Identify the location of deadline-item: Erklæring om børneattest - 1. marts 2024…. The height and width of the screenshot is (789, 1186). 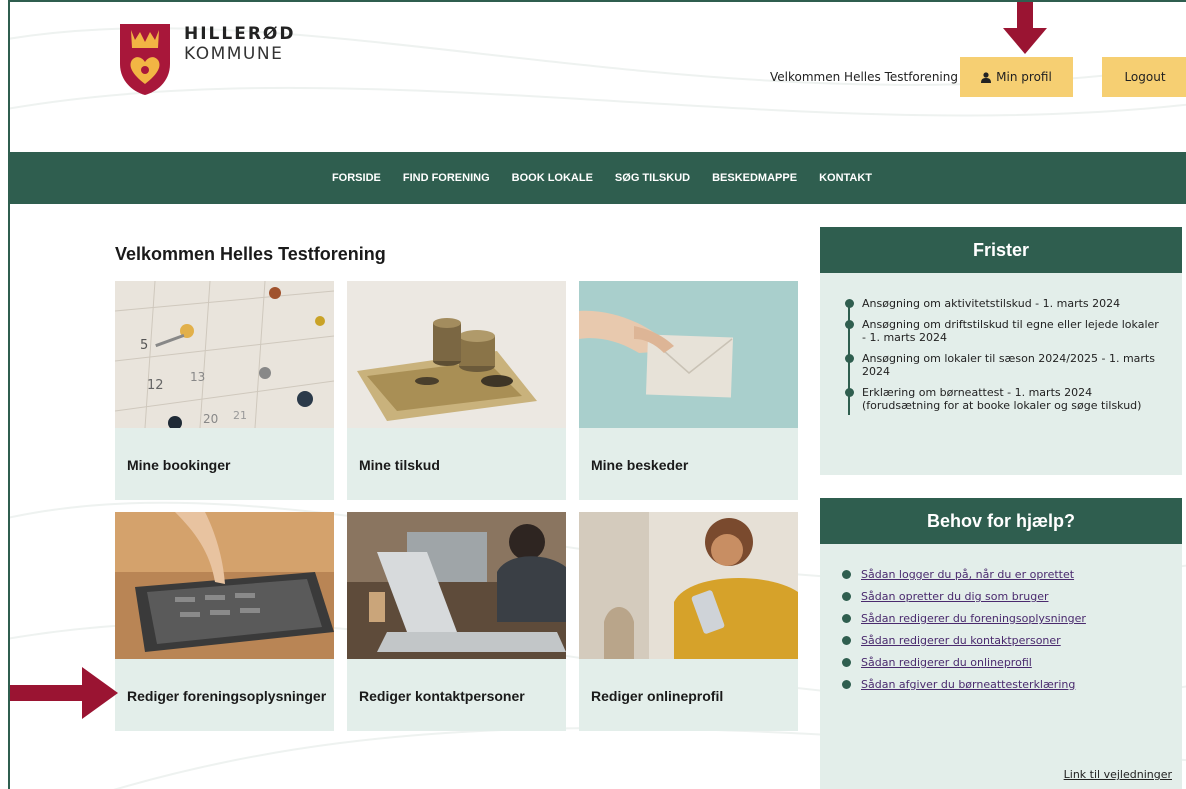
(1005, 399).